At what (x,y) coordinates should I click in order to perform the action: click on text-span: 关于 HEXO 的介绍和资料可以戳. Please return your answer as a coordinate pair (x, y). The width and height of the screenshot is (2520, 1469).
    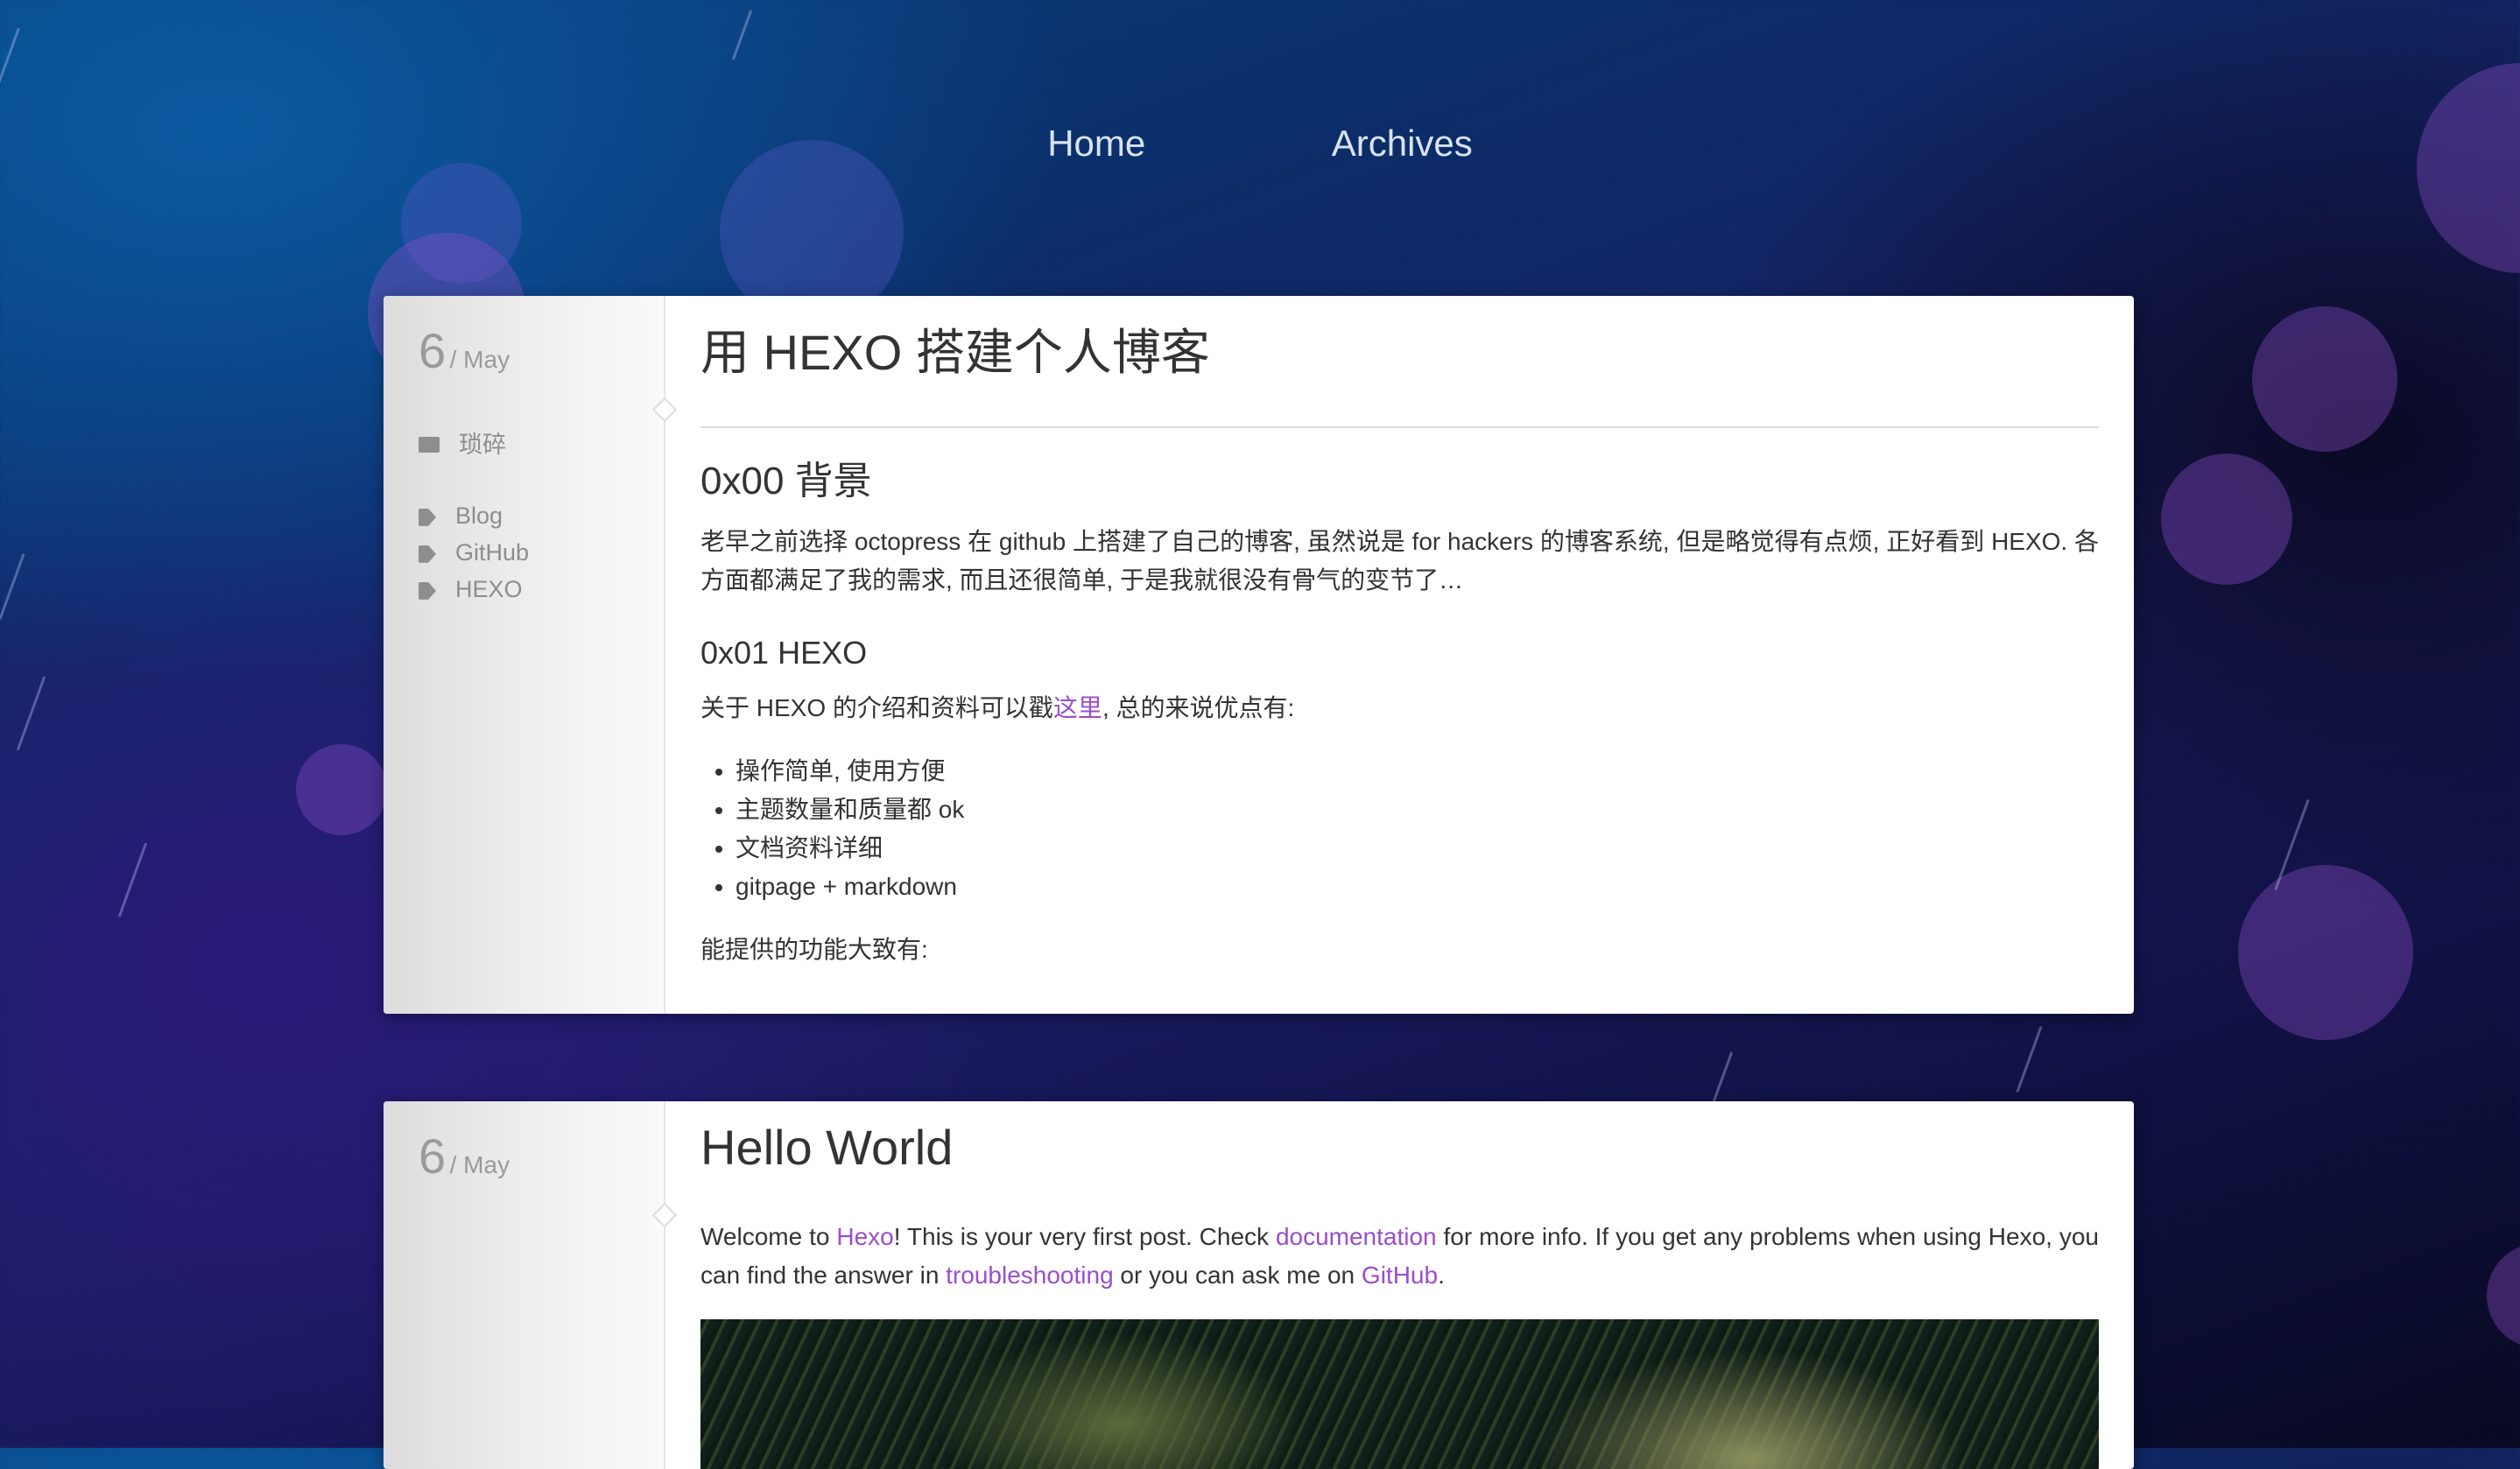
    Looking at the image, I should click on (876, 707).